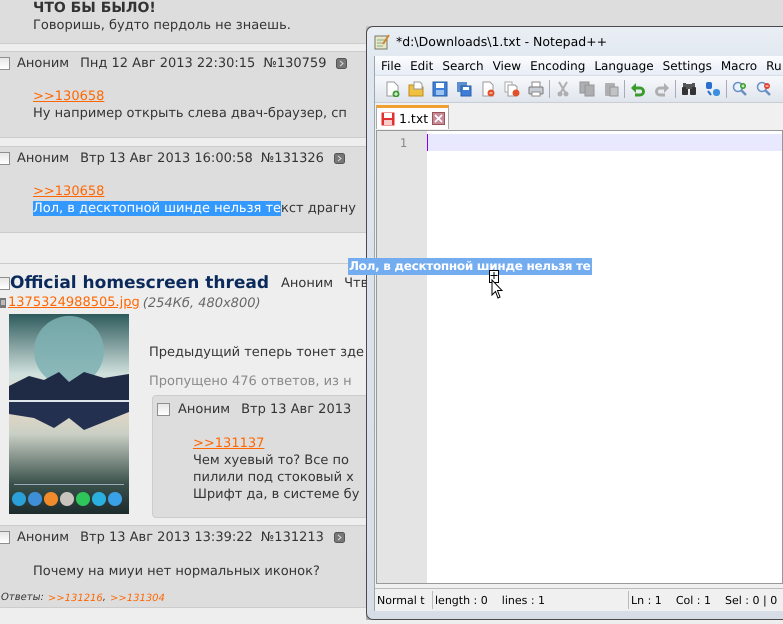 The image size is (783, 624). Describe the element at coordinates (166, 537) in the screenshot. I see `post-date: Втр 13 Авг 2013 13:39:22` at that location.